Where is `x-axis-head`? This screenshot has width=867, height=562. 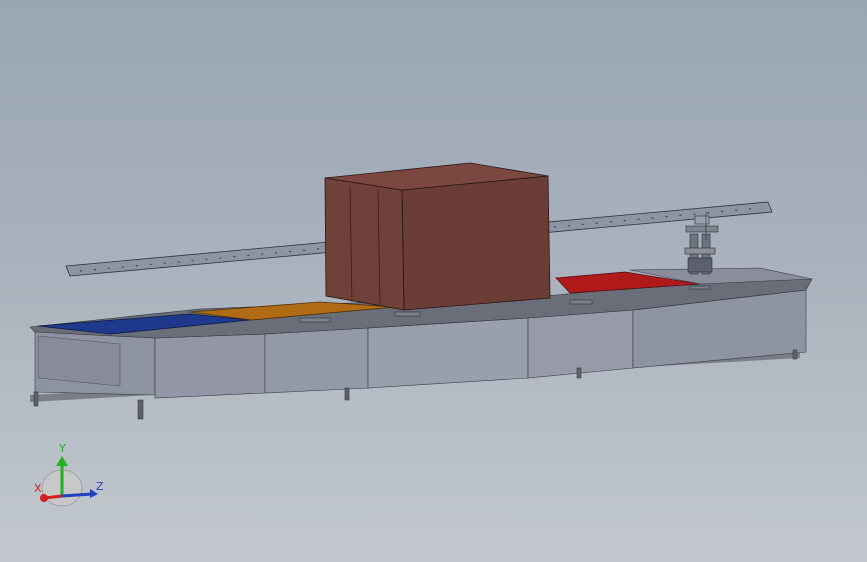 x-axis-head is located at coordinates (44, 498).